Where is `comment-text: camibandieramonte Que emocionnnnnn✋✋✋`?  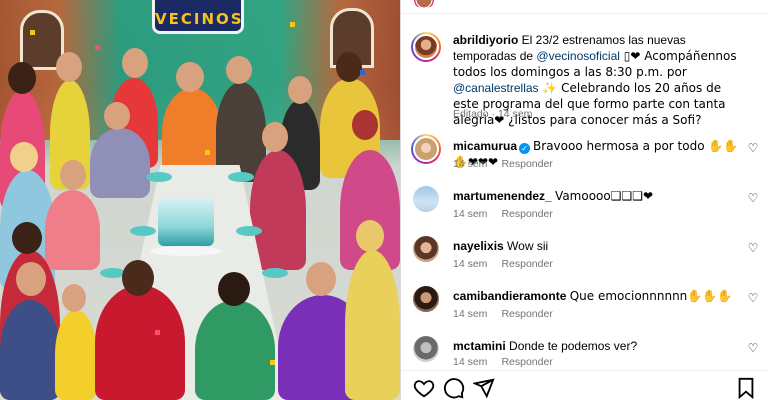 comment-text: camibandieramonte Que emocionnnnnn✋✋✋ is located at coordinates (598, 296).